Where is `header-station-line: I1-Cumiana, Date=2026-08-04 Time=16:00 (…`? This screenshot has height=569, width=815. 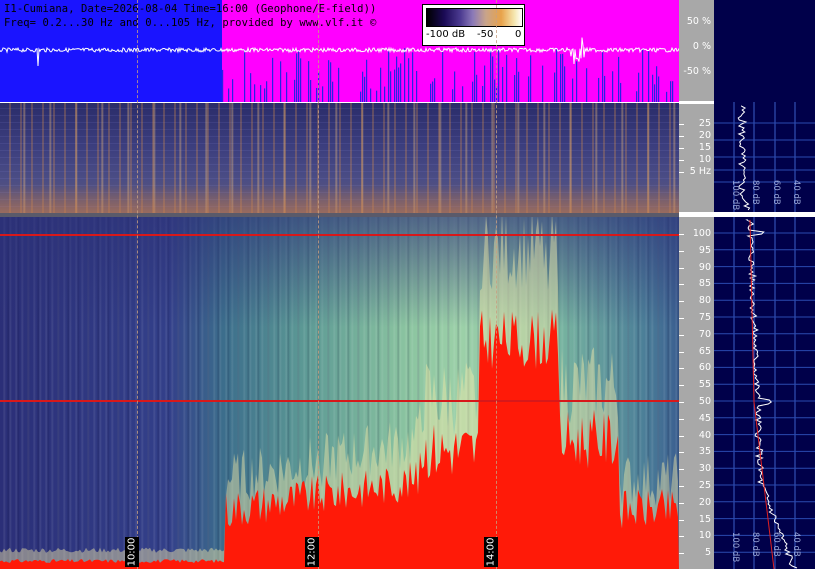 header-station-line: I1-Cumiana, Date=2026-08-04 Time=16:00 (… is located at coordinates (190, 9).